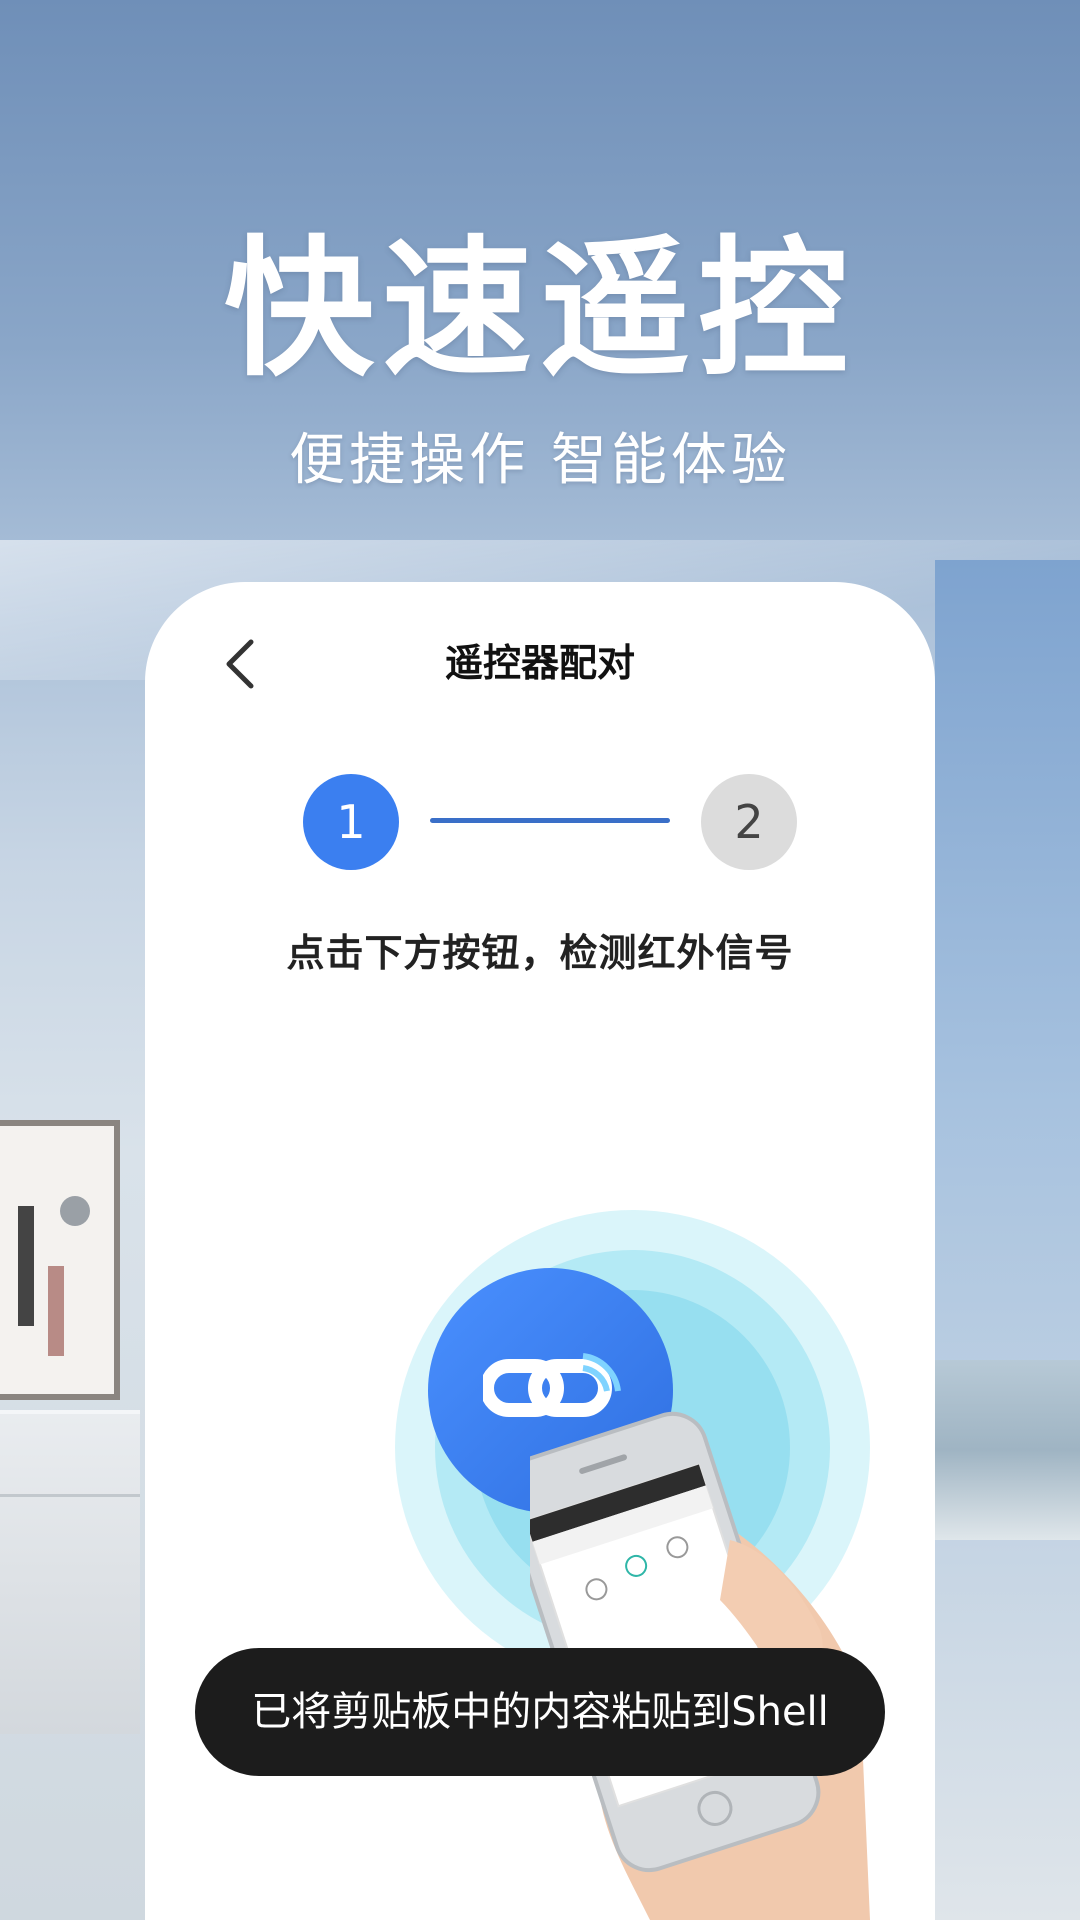  I want to click on instruction-text: 点击下方按钮，检测红外信号, so click(540, 953).